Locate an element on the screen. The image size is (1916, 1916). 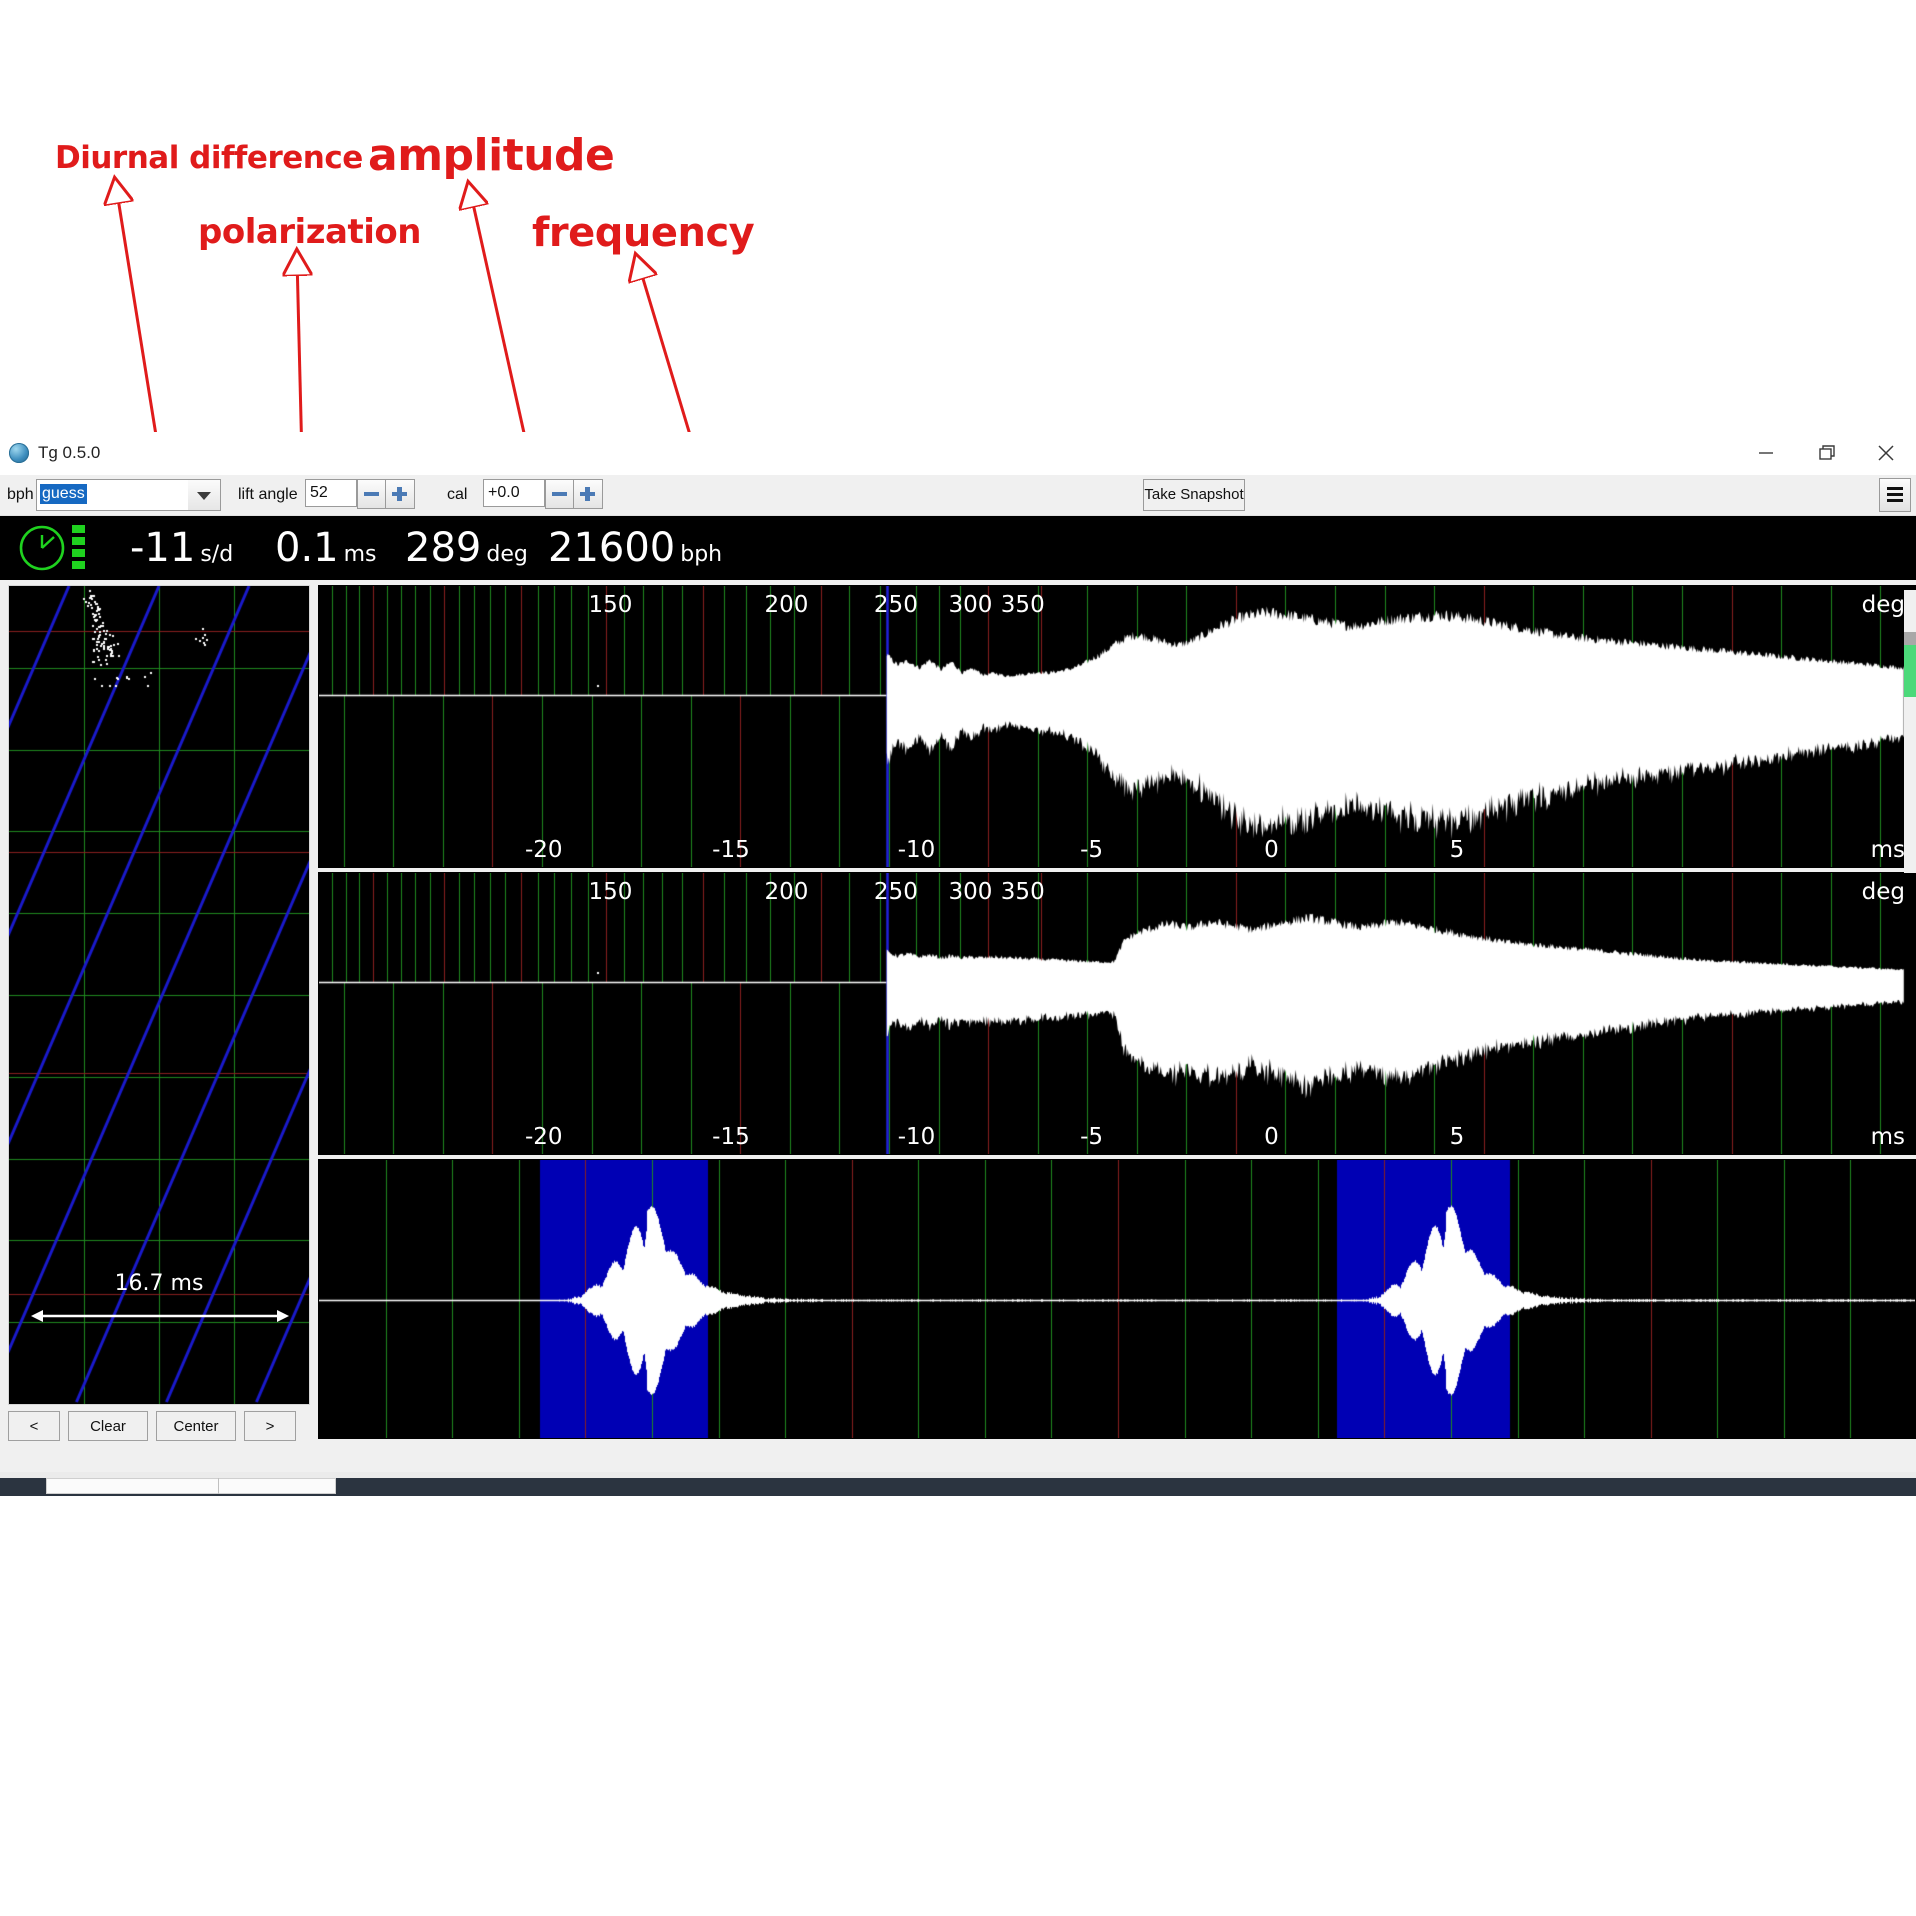
tick-trace-chart: 16.7 ms is located at coordinates (159, 995).